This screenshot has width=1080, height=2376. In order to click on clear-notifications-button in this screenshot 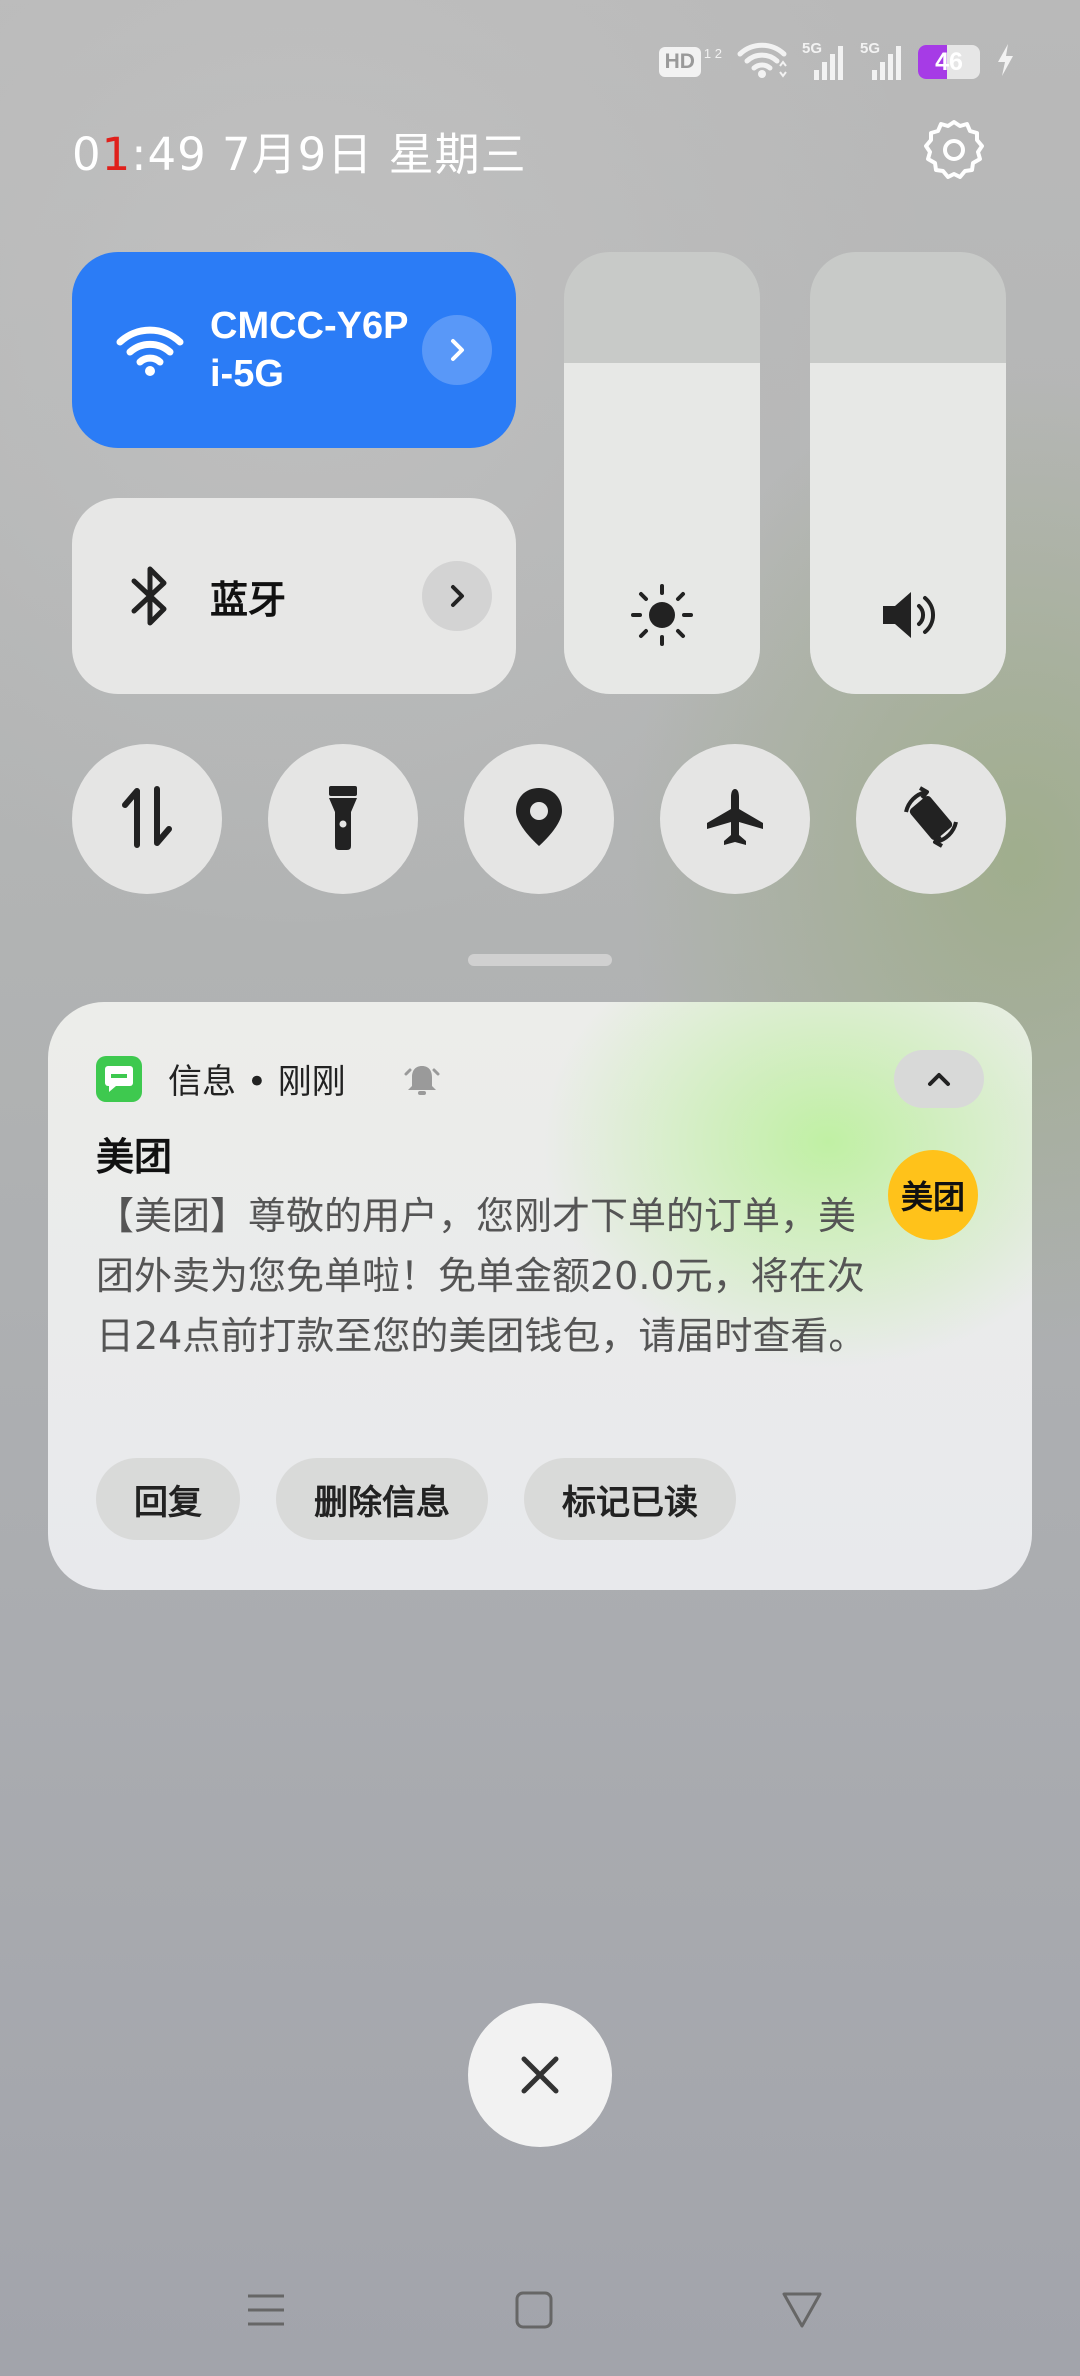, I will do `click(540, 2075)`.